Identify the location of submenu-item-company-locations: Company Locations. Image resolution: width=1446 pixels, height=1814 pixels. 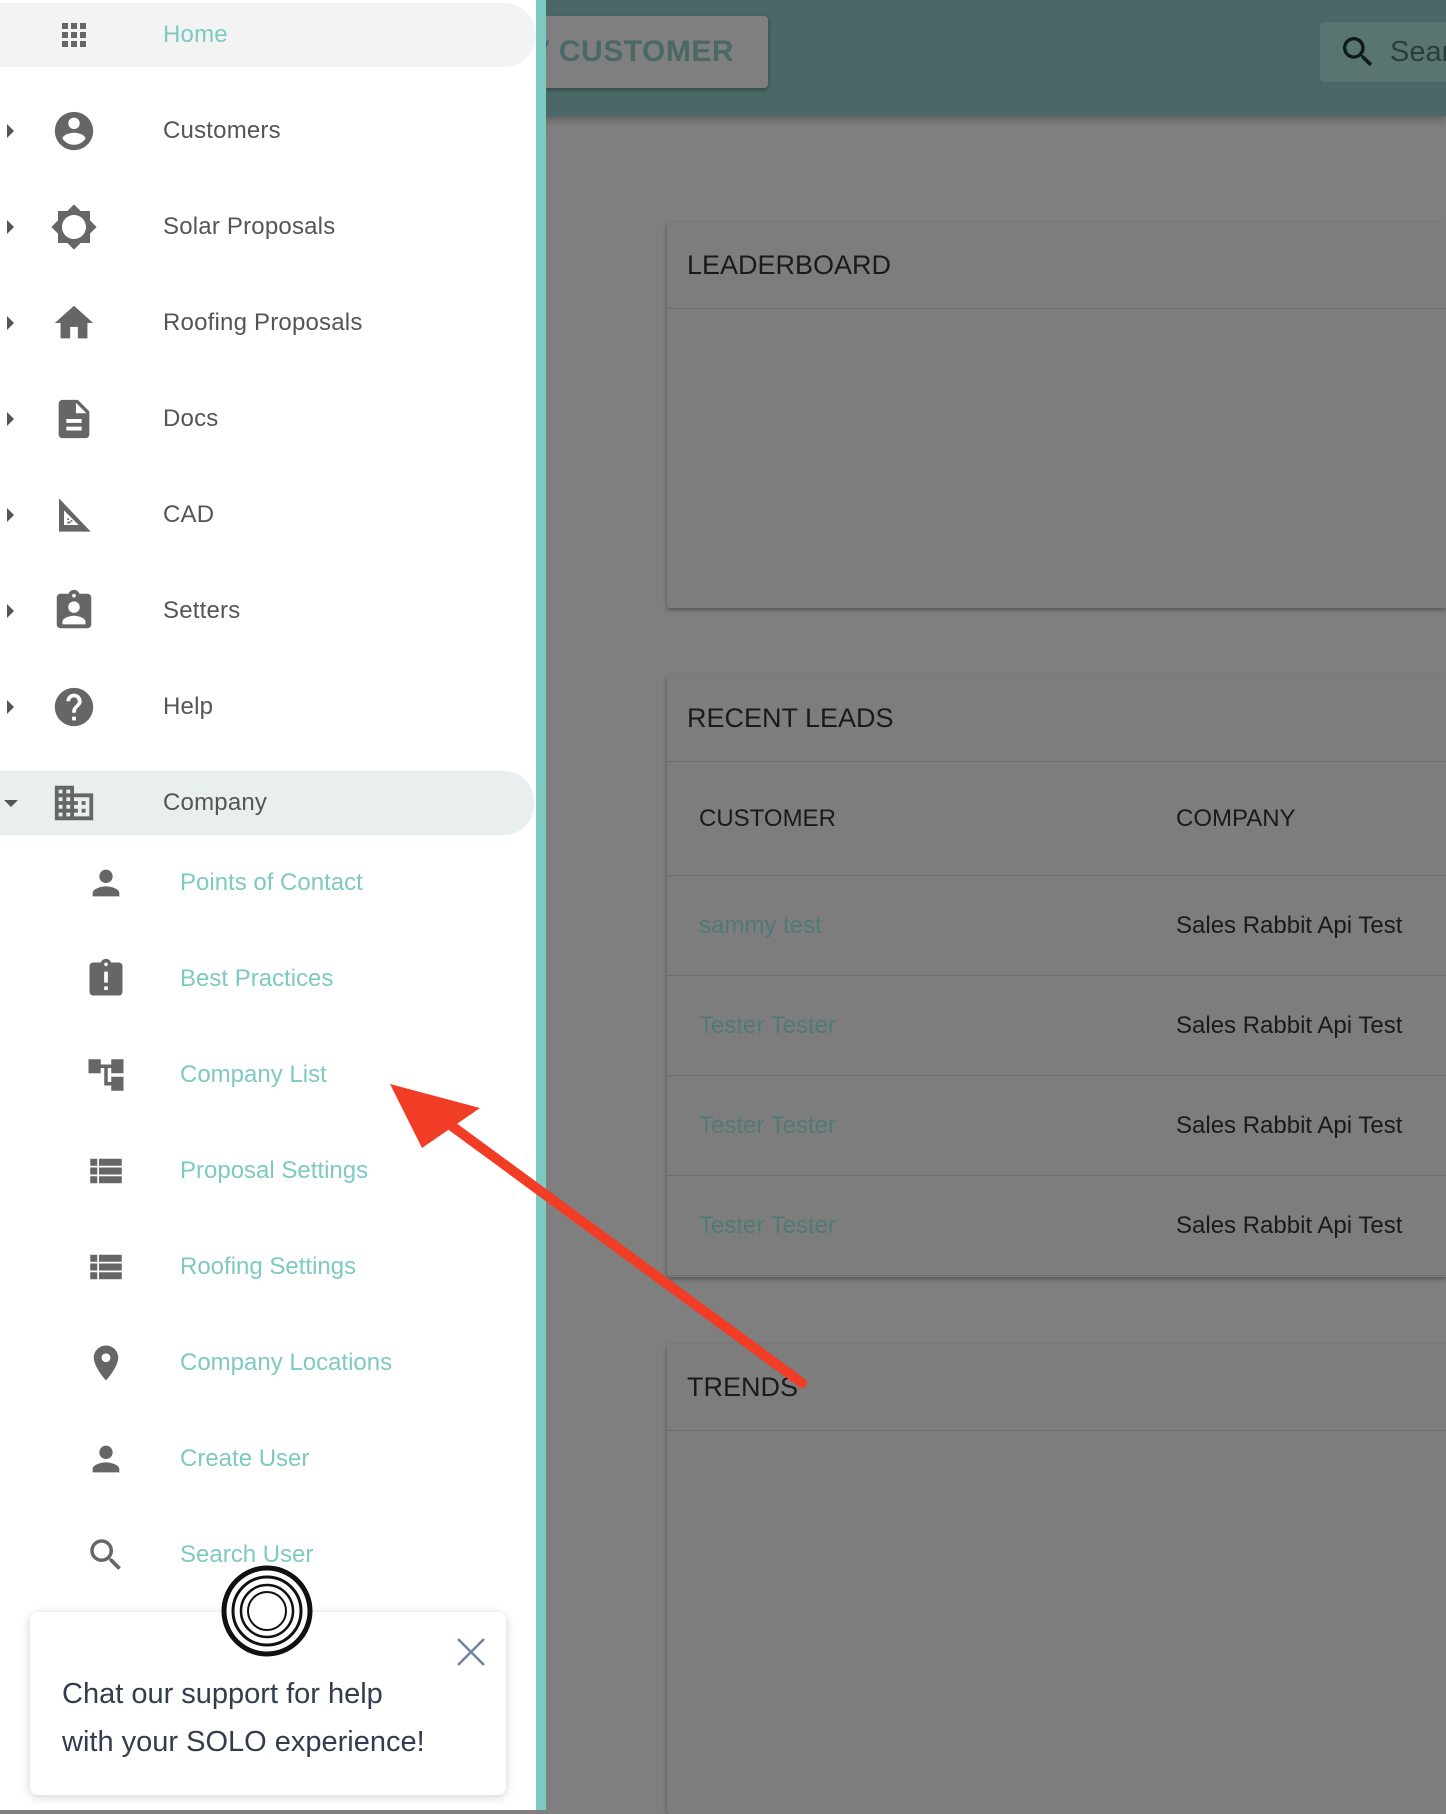
(268, 1363).